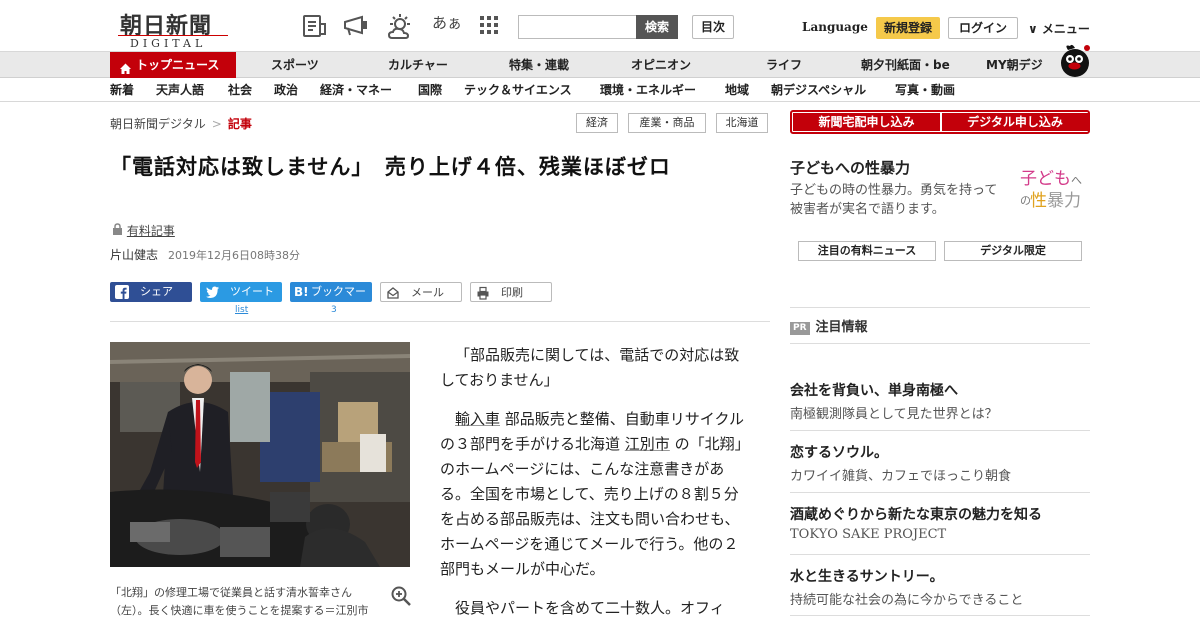 The image size is (1200, 630). What do you see at coordinates (158, 124) in the screenshot?
I see `breadcrumb-home: 朝日新聞デジタル` at bounding box center [158, 124].